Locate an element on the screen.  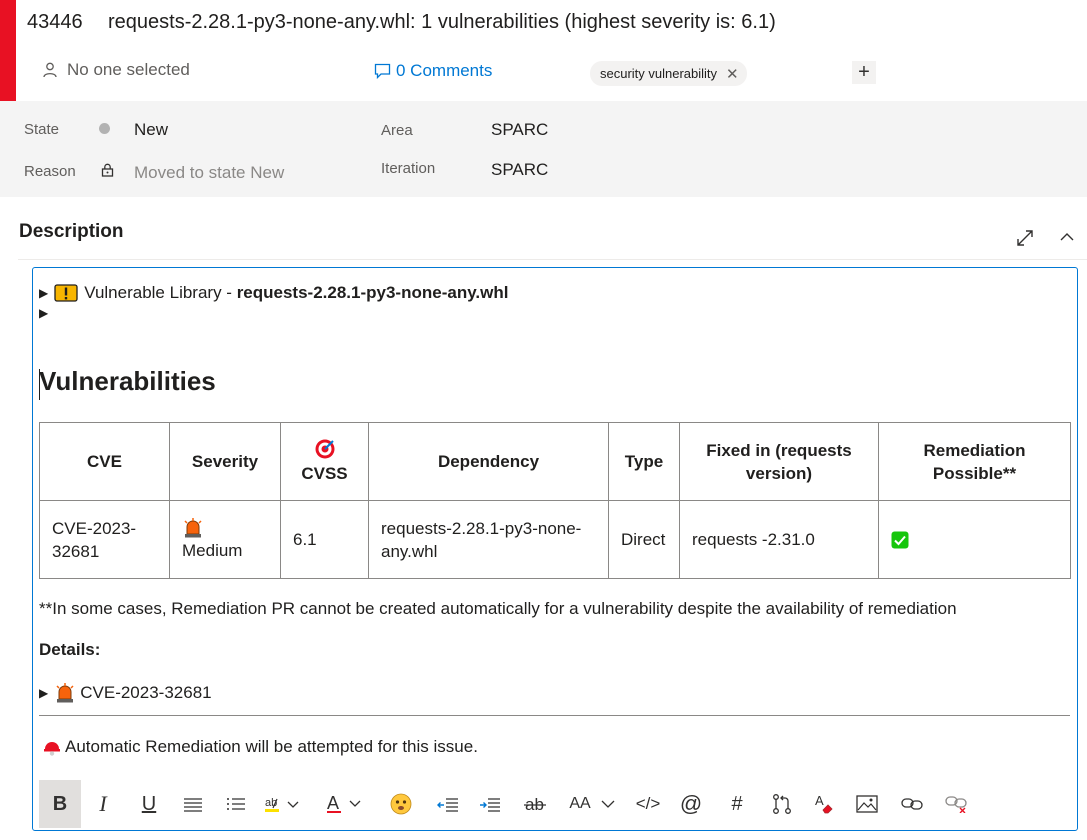
assignee-label: No one selected is located at coordinates (128, 69).